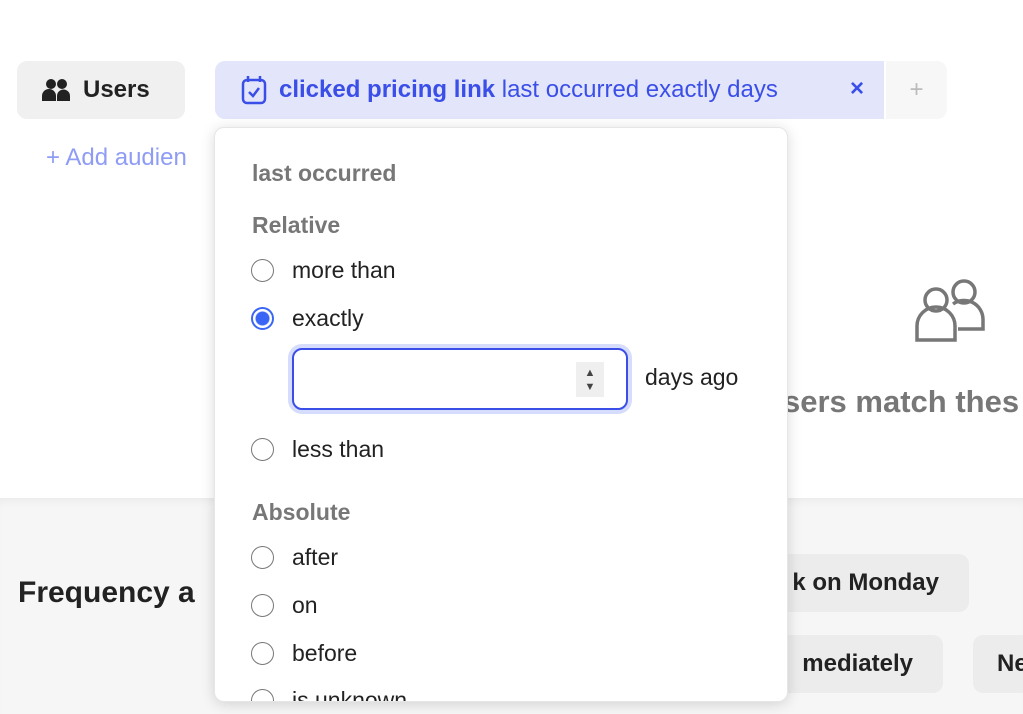 The width and height of the screenshot is (1023, 714). Describe the element at coordinates (284, 605) in the screenshot. I see `radio-on: on` at that location.